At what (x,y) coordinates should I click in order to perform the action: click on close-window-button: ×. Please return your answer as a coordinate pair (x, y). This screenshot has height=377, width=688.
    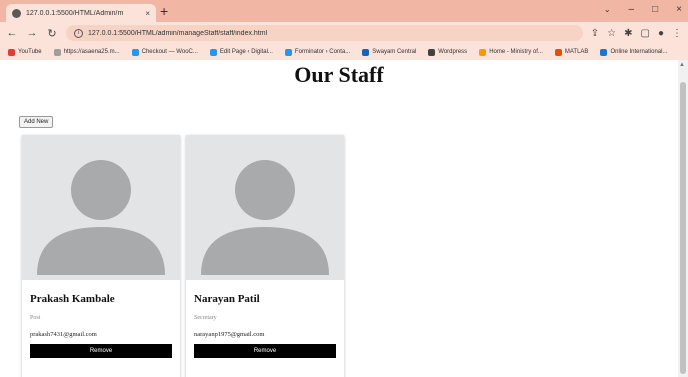
    Looking at the image, I should click on (679, 9).